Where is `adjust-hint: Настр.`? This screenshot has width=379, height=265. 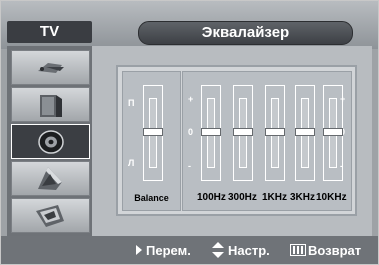 adjust-hint: Настр. is located at coordinates (249, 250).